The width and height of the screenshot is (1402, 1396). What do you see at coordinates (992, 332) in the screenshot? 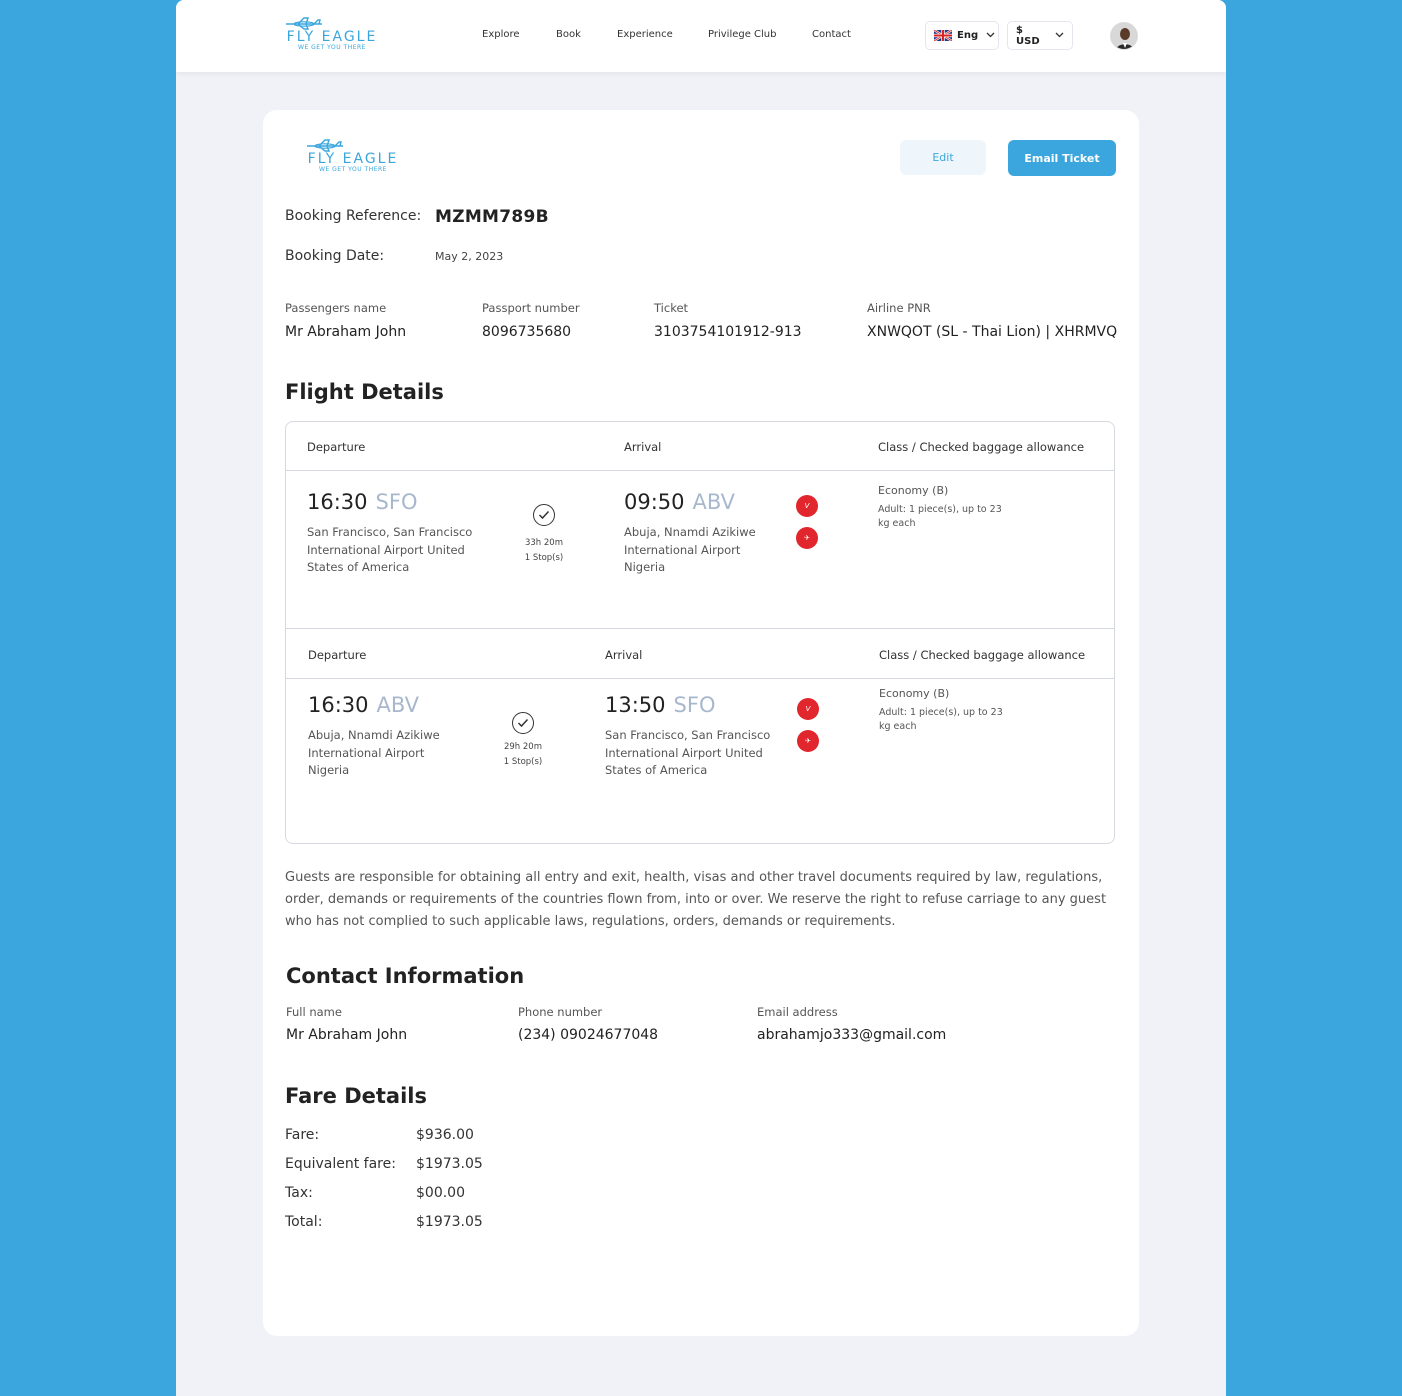
I see `airline-pnr-value: XNWQOT (SL - Thai Lion) | XHRMVQ` at bounding box center [992, 332].